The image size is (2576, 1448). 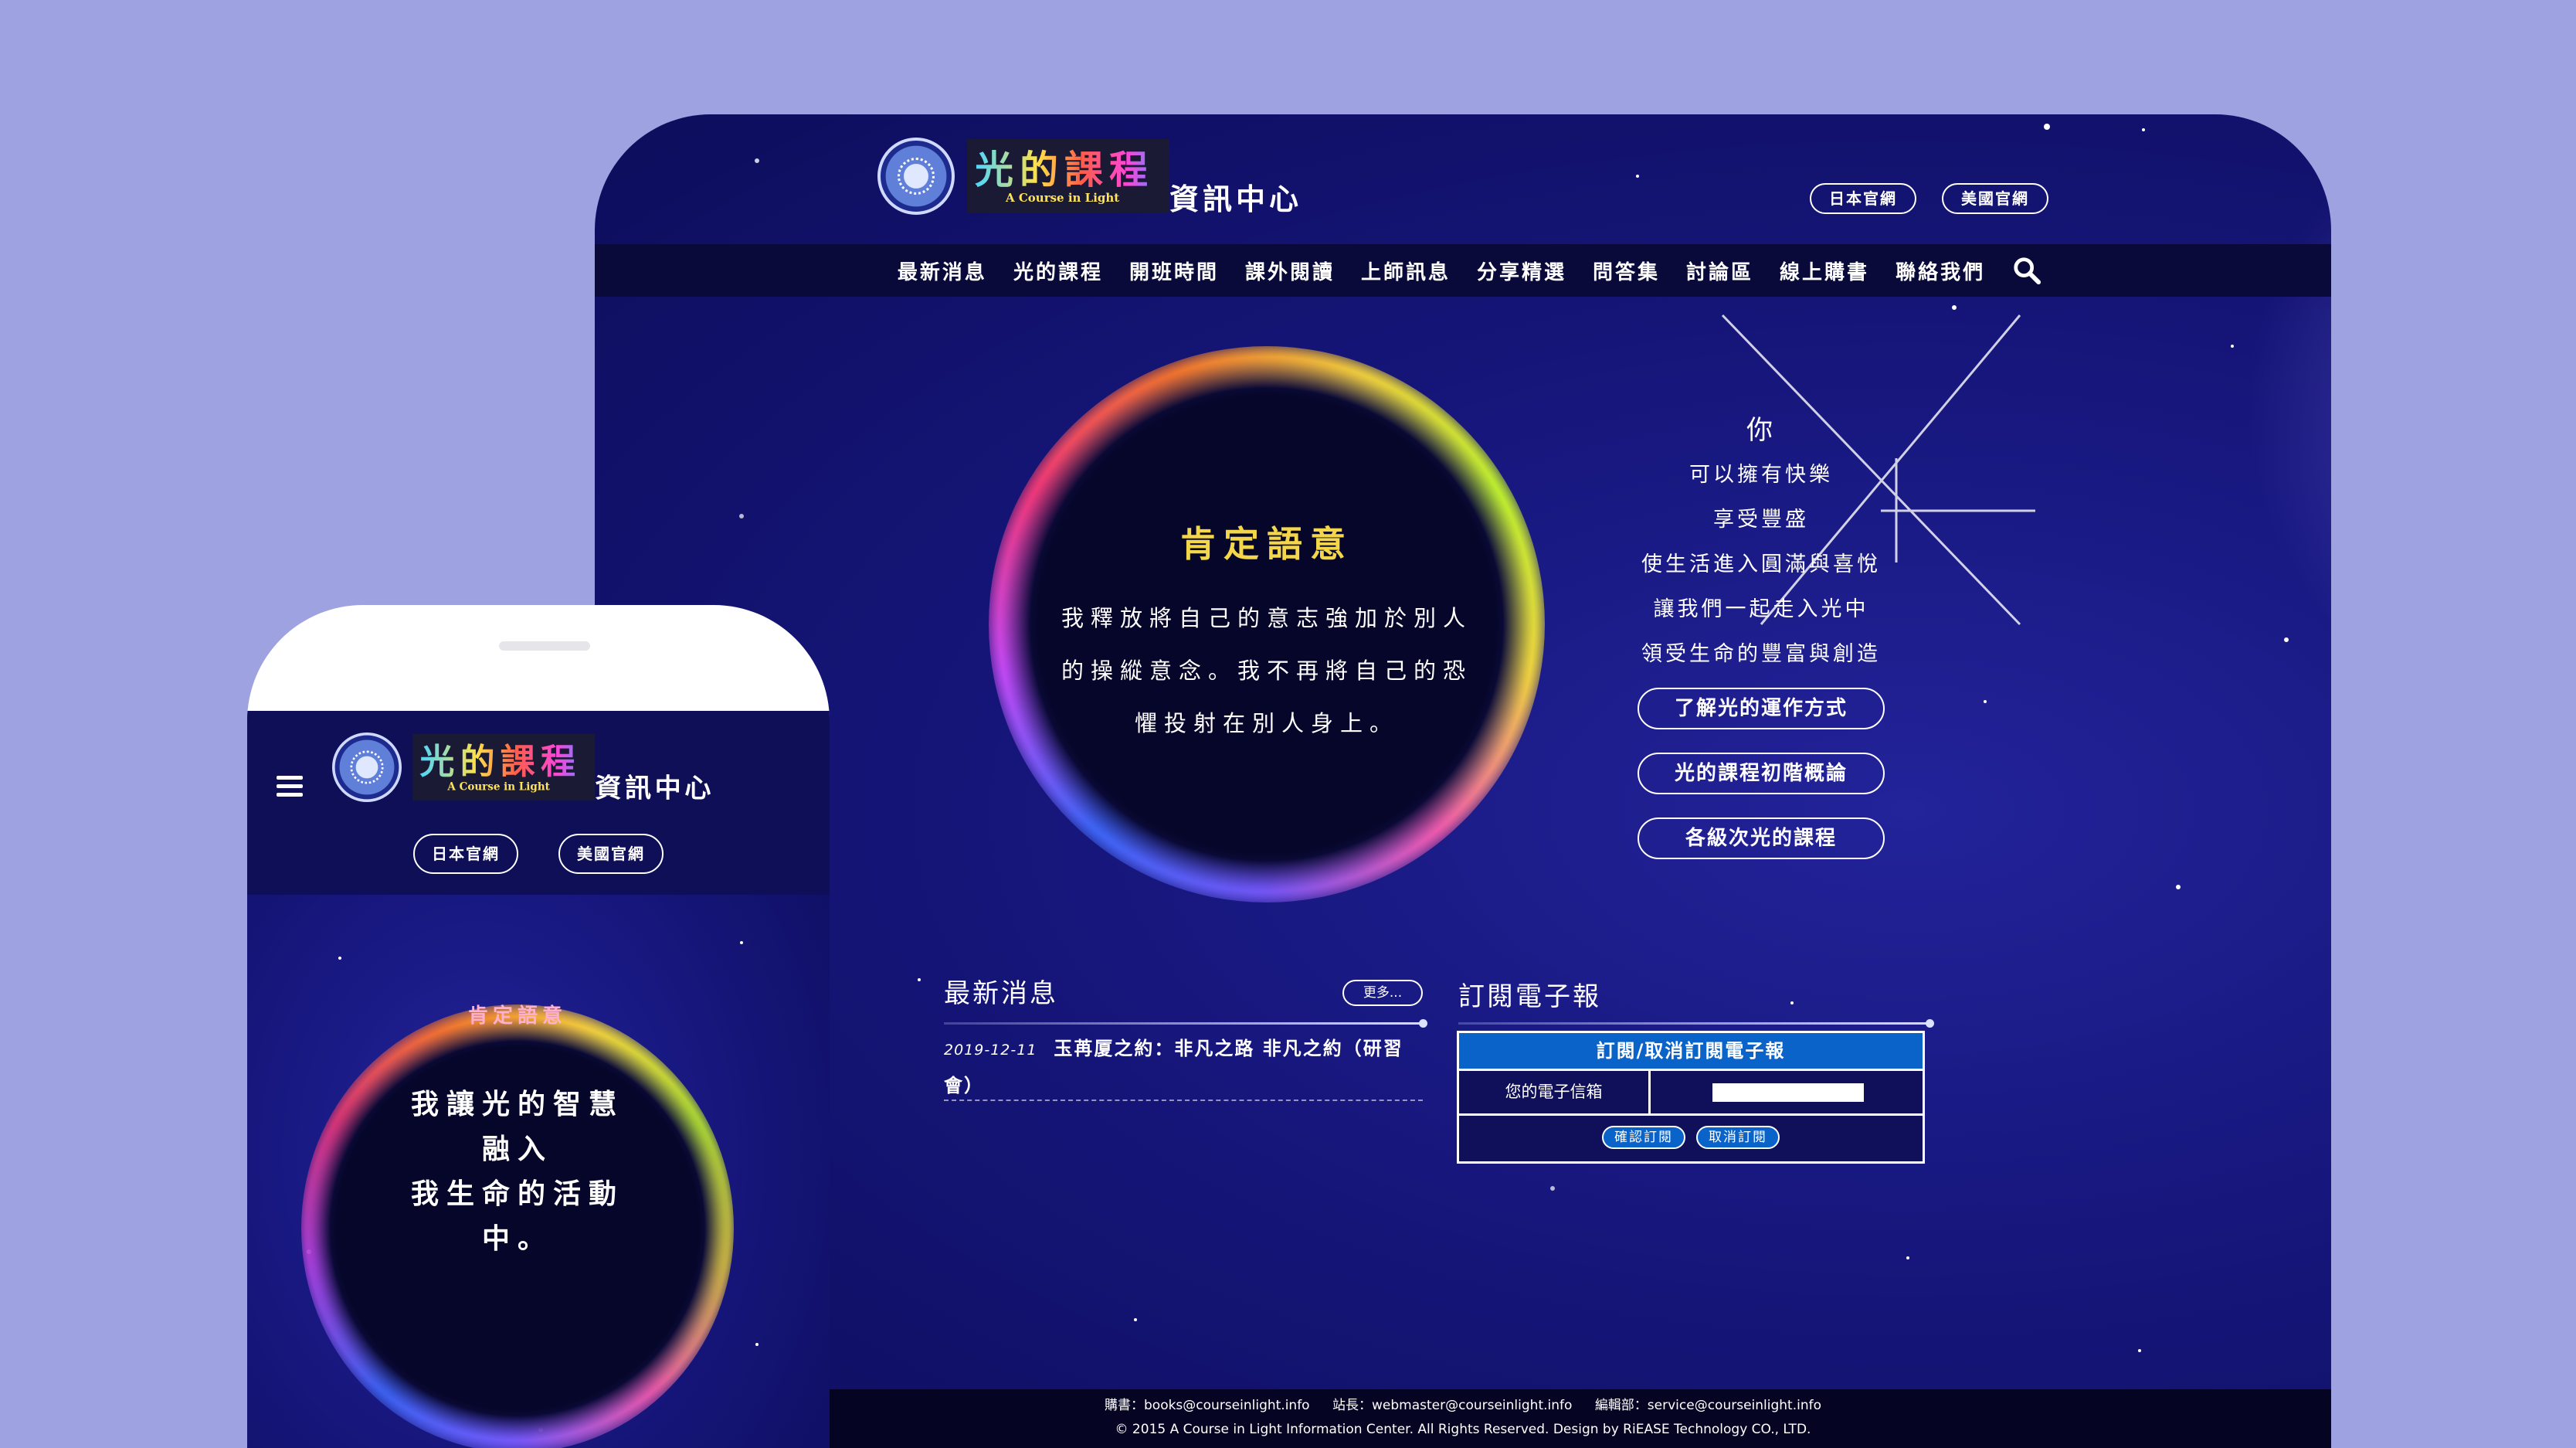 I want to click on mobile-affirmation-circle: 肯定語意 我讓光的智慧 融入 我生命的活動 中。, so click(x=517, y=1226).